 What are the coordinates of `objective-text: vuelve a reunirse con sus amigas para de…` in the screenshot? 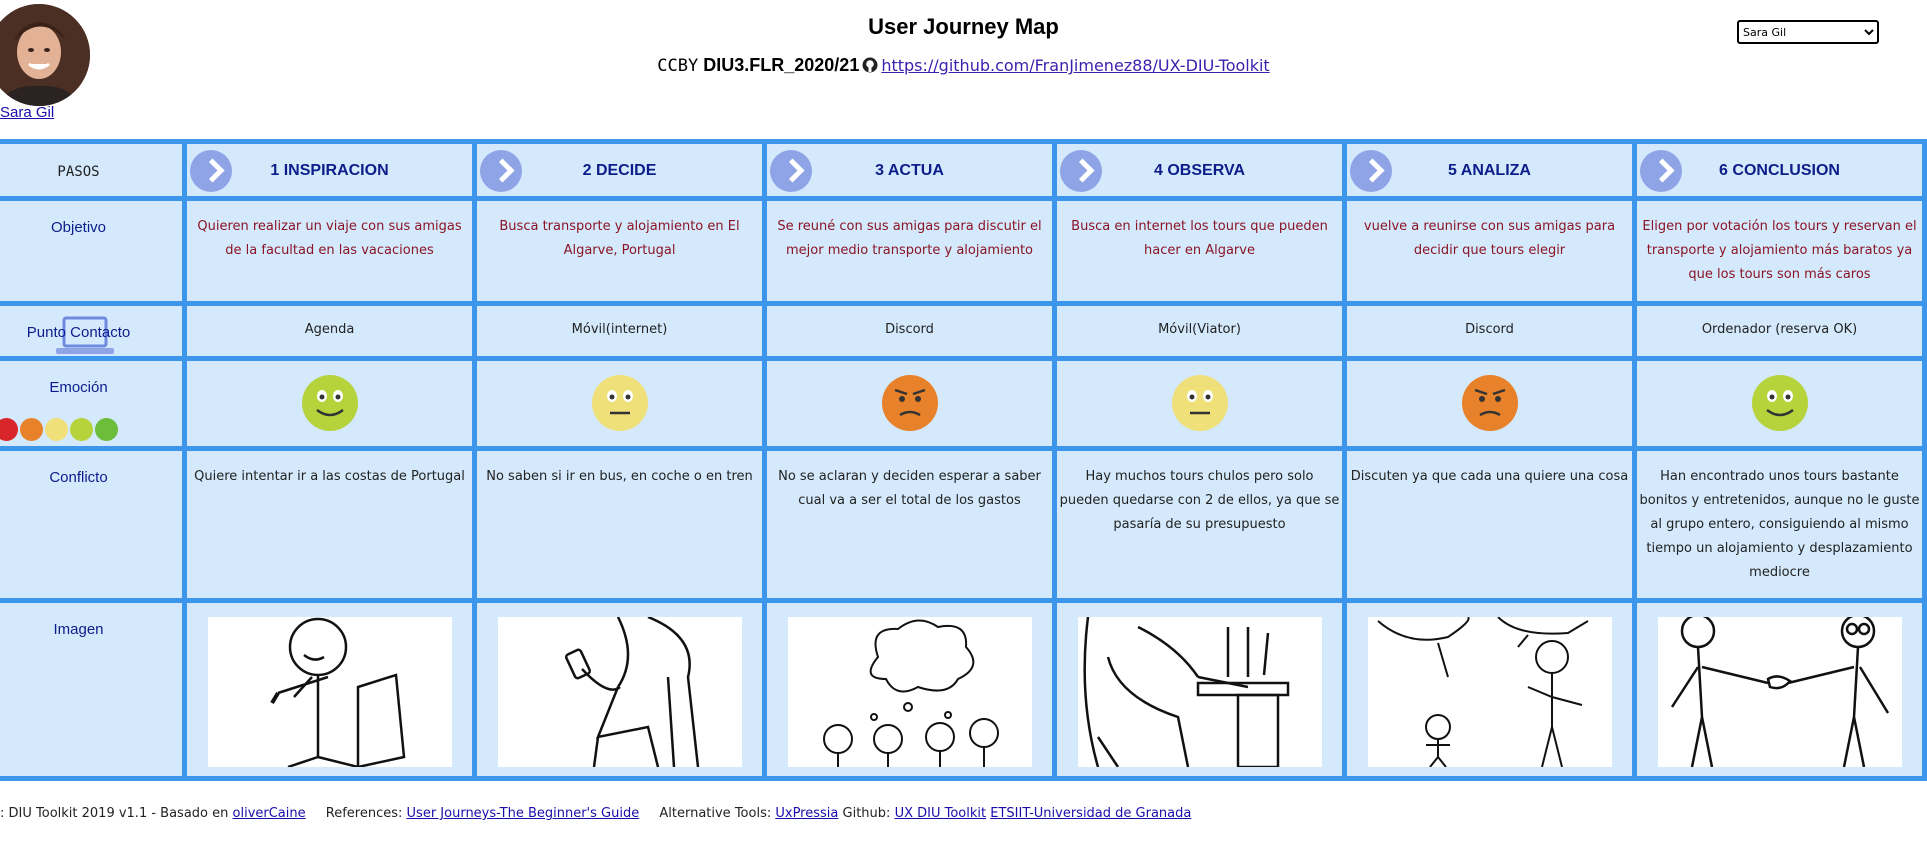 It's located at (1489, 238).